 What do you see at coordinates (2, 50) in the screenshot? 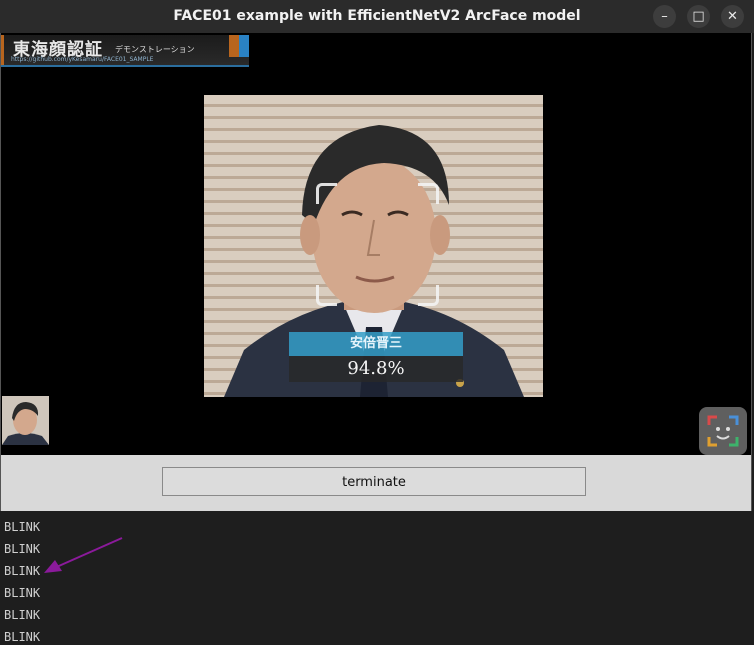
I see `logo-accent` at bounding box center [2, 50].